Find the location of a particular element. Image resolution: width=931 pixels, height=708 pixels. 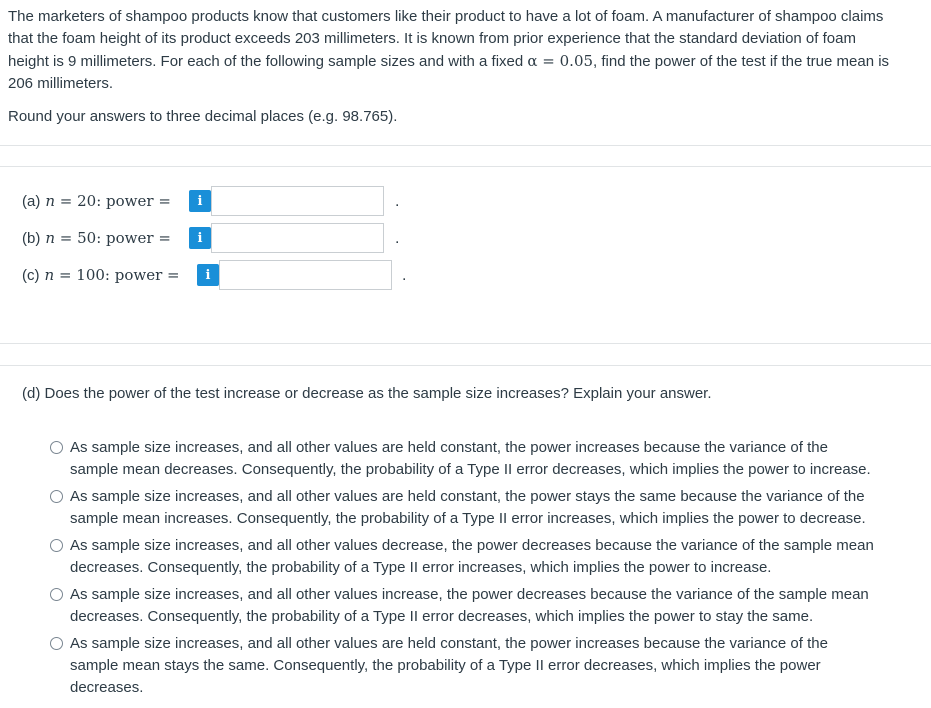

part-b-label: (b) n = 50: power = is located at coordinates (96, 238).